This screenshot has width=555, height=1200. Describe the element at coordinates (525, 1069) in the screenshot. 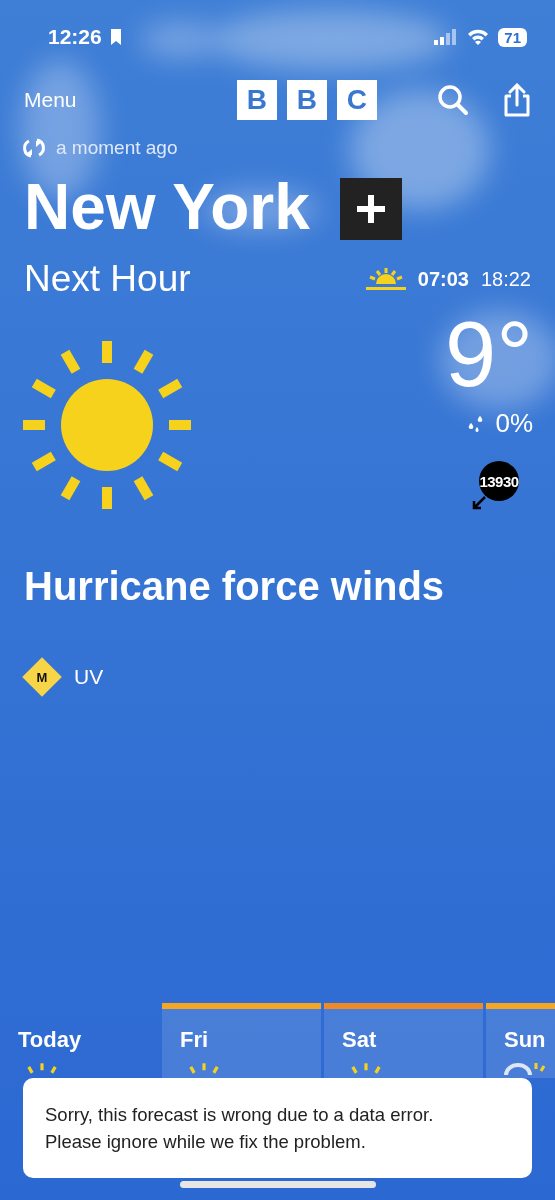

I see `sun-cloud-icon` at that location.